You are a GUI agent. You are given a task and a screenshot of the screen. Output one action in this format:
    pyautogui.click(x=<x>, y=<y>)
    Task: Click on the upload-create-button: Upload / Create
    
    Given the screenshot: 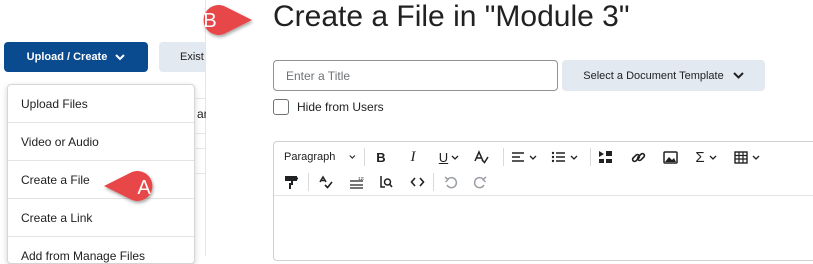 What is the action you would take?
    pyautogui.click(x=76, y=57)
    